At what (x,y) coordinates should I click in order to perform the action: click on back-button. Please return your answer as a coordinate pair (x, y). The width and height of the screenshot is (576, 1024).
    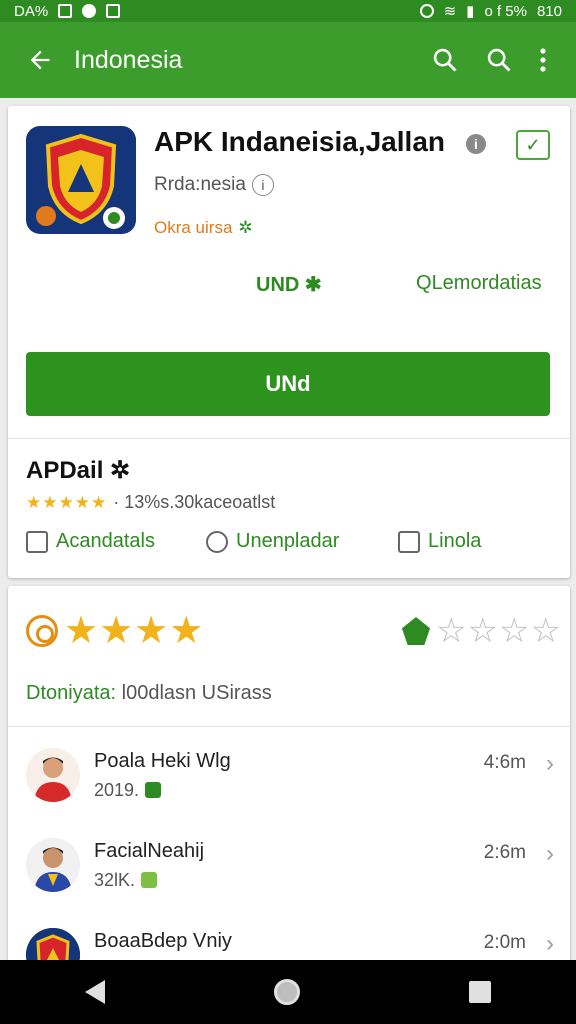
    Looking at the image, I should click on (40, 60).